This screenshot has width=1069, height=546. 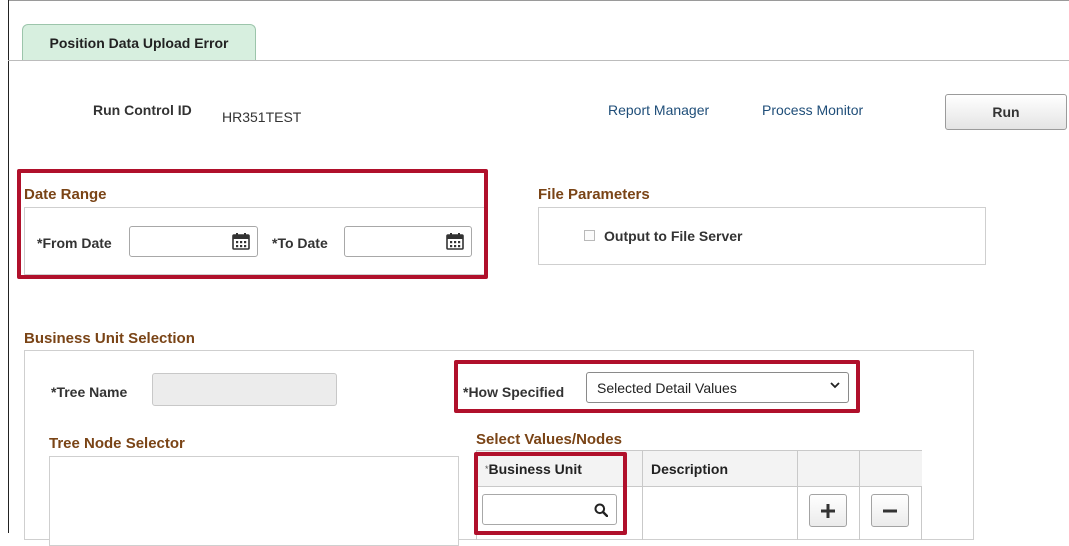 What do you see at coordinates (549, 439) in the screenshot?
I see `select-values-nodes-title: Select Values/Nodes` at bounding box center [549, 439].